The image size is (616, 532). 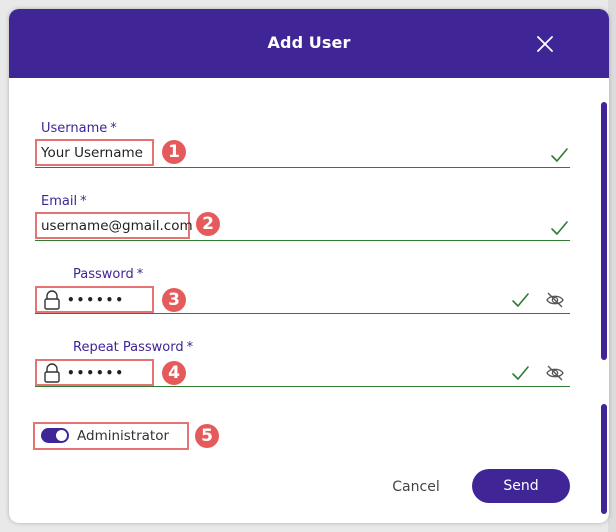 What do you see at coordinates (302, 167) in the screenshot?
I see `username-underline` at bounding box center [302, 167].